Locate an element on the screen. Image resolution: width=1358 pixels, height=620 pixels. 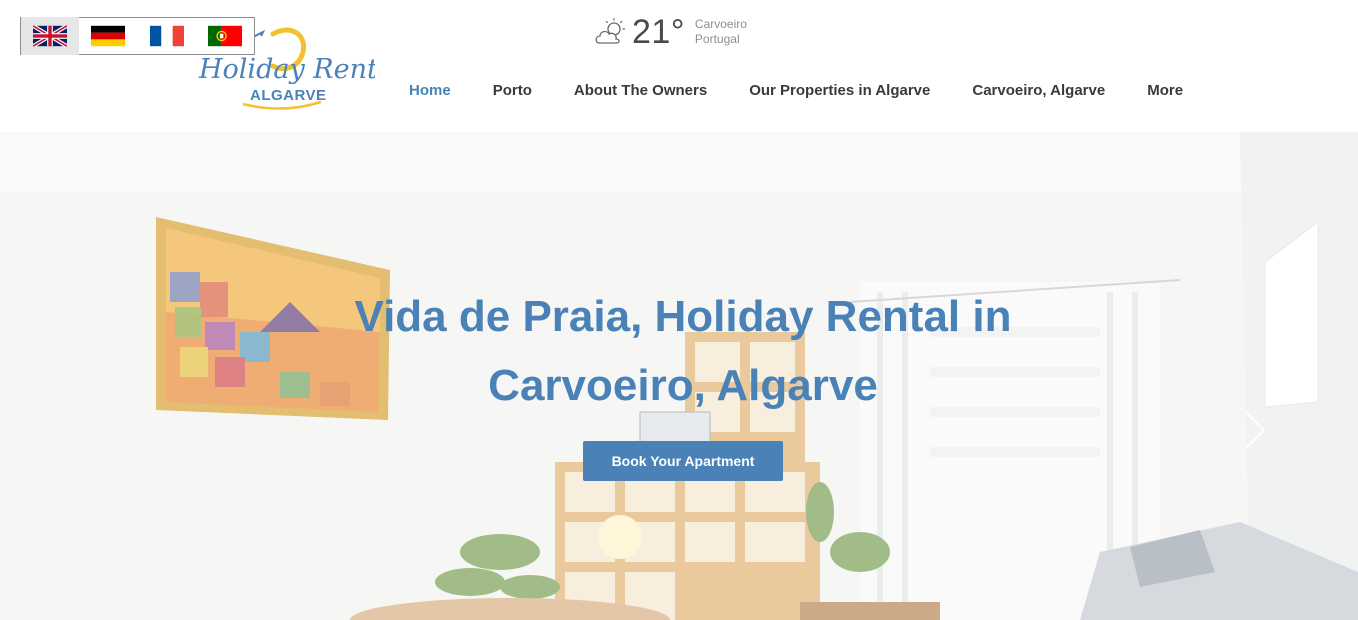
language-german-button is located at coordinates (108, 36).